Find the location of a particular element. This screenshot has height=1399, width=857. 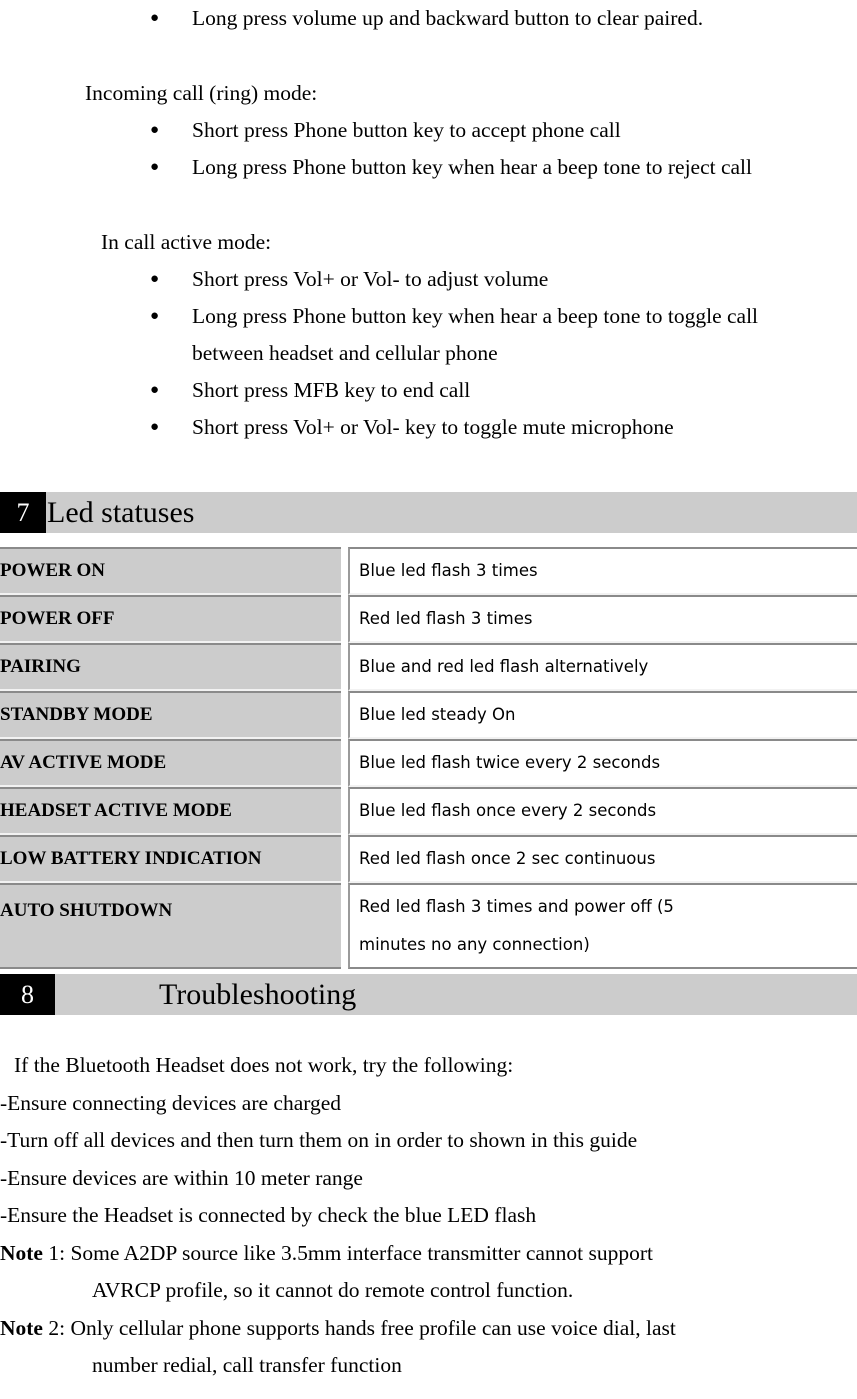

led-state-cell: AV ACTIVE MODE is located at coordinates (170, 763).